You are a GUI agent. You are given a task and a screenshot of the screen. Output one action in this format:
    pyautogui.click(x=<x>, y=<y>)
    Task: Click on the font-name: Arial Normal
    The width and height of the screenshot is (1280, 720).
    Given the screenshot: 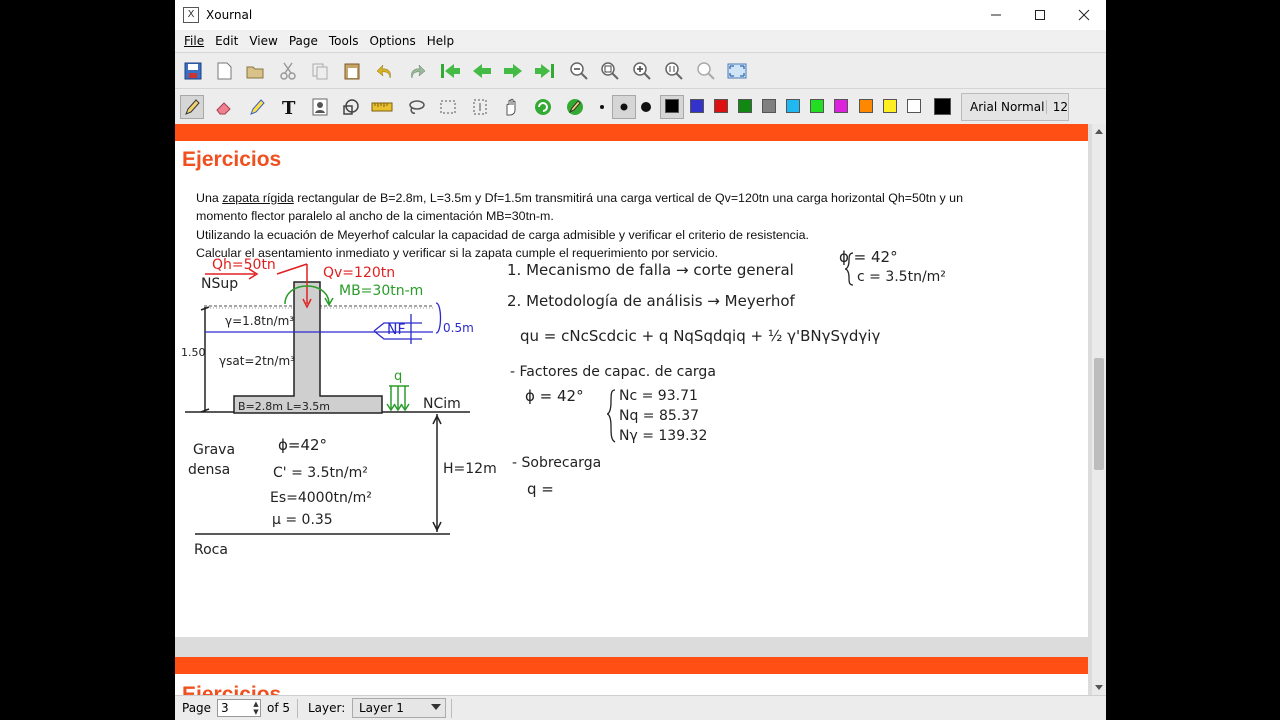 What is the action you would take?
    pyautogui.click(x=1007, y=107)
    